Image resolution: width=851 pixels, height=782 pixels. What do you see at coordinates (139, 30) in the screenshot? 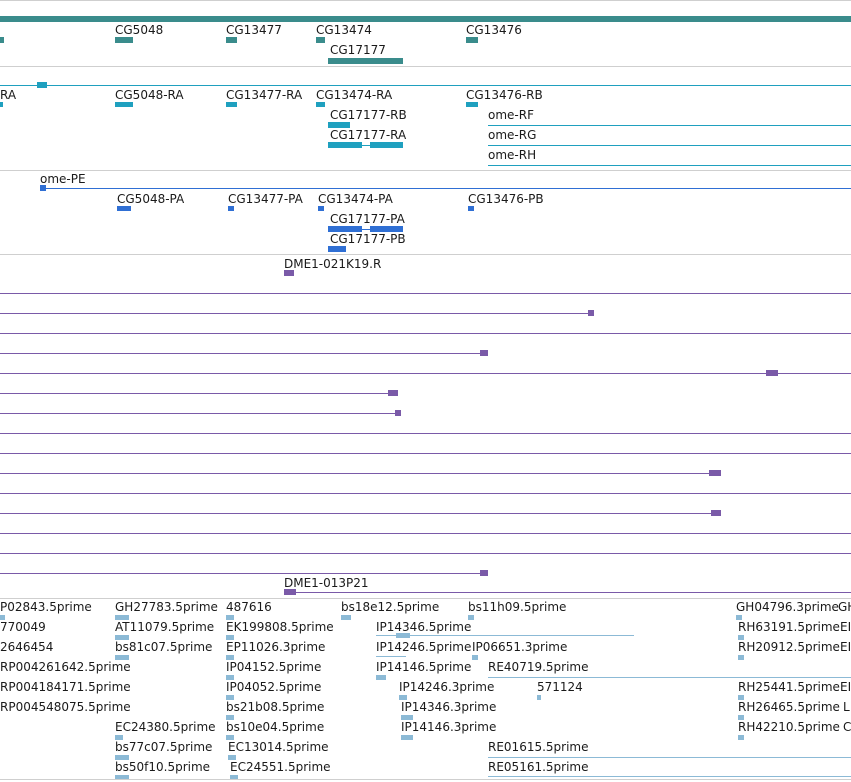
I see `gene-label: CG5048` at bounding box center [139, 30].